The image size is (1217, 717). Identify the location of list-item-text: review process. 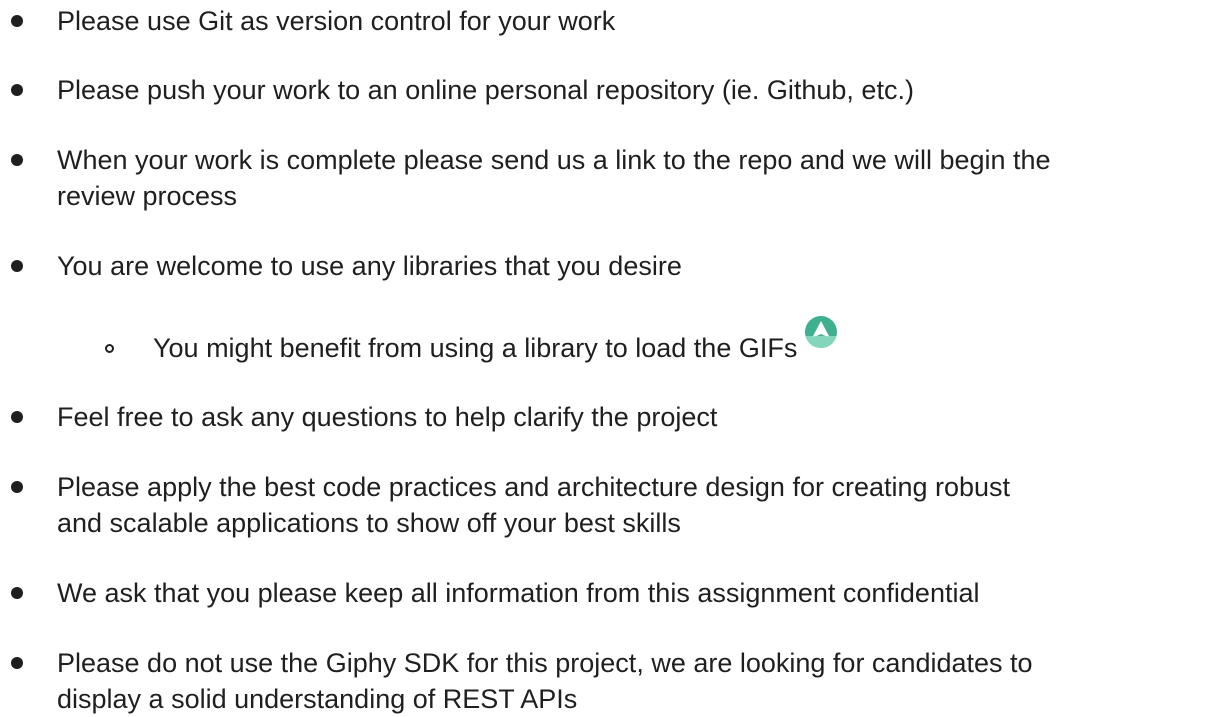
(147, 196).